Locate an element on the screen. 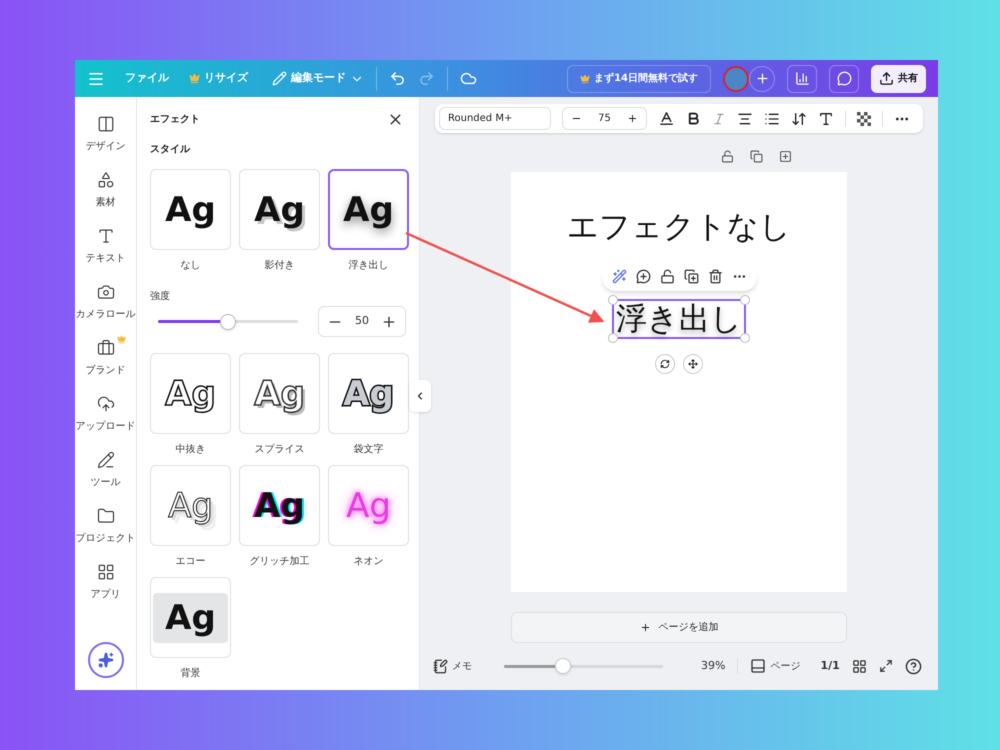 The image size is (1000, 750). pages-button: ページ is located at coordinates (775, 666).